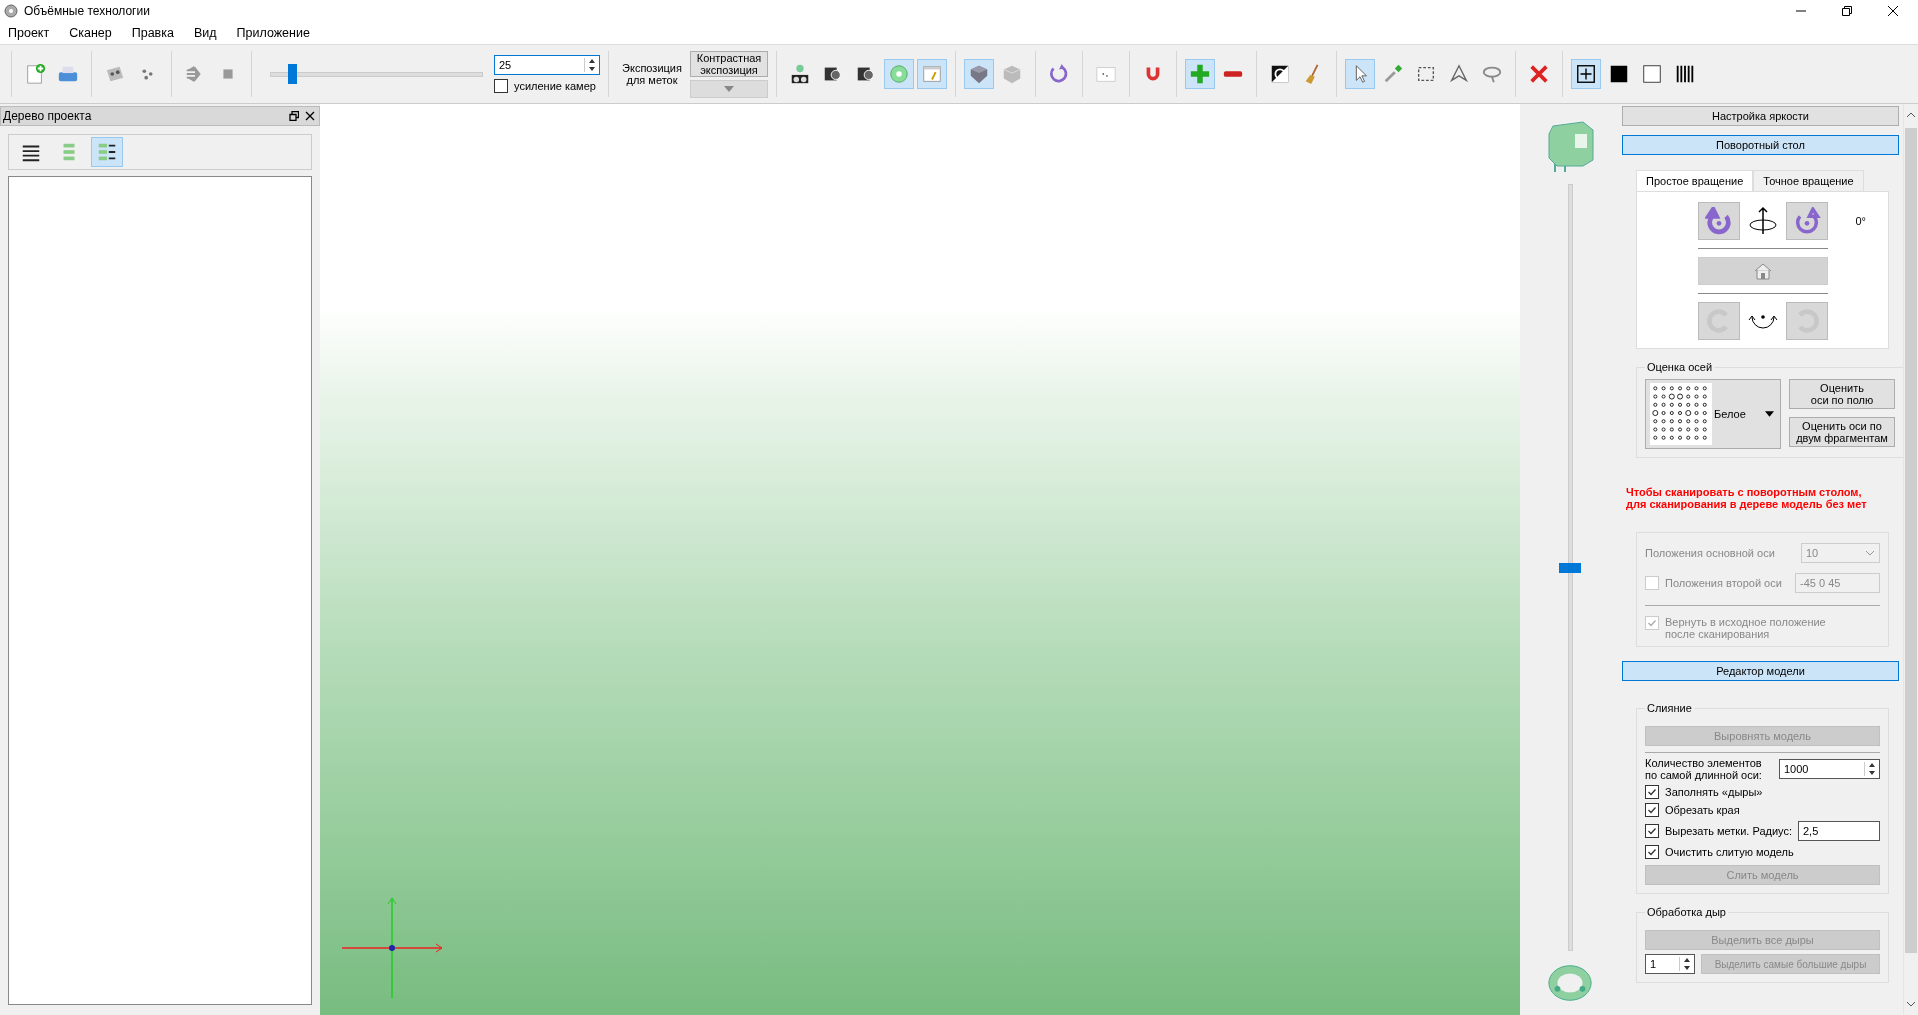 Image resolution: width=1918 pixels, height=1015 pixels. Describe the element at coordinates (1459, 74) in the screenshot. I see `polygon-select-icon` at that location.